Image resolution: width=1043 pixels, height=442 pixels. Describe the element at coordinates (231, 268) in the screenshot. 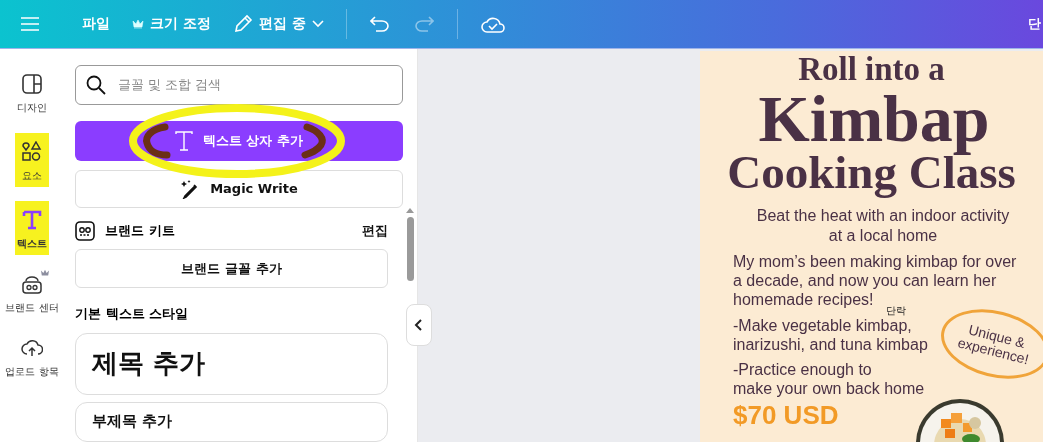

I see `add-brand-font-button: 브랜드 글꼴 추가` at that location.